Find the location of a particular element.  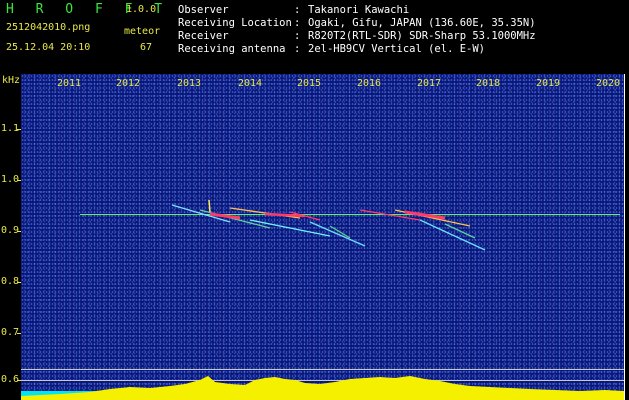

power-bars is located at coordinates (322, 388).